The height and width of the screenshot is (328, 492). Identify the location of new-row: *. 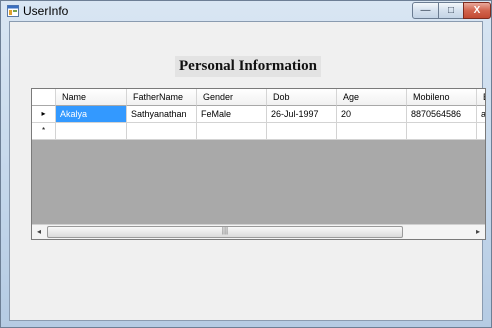
(258, 131).